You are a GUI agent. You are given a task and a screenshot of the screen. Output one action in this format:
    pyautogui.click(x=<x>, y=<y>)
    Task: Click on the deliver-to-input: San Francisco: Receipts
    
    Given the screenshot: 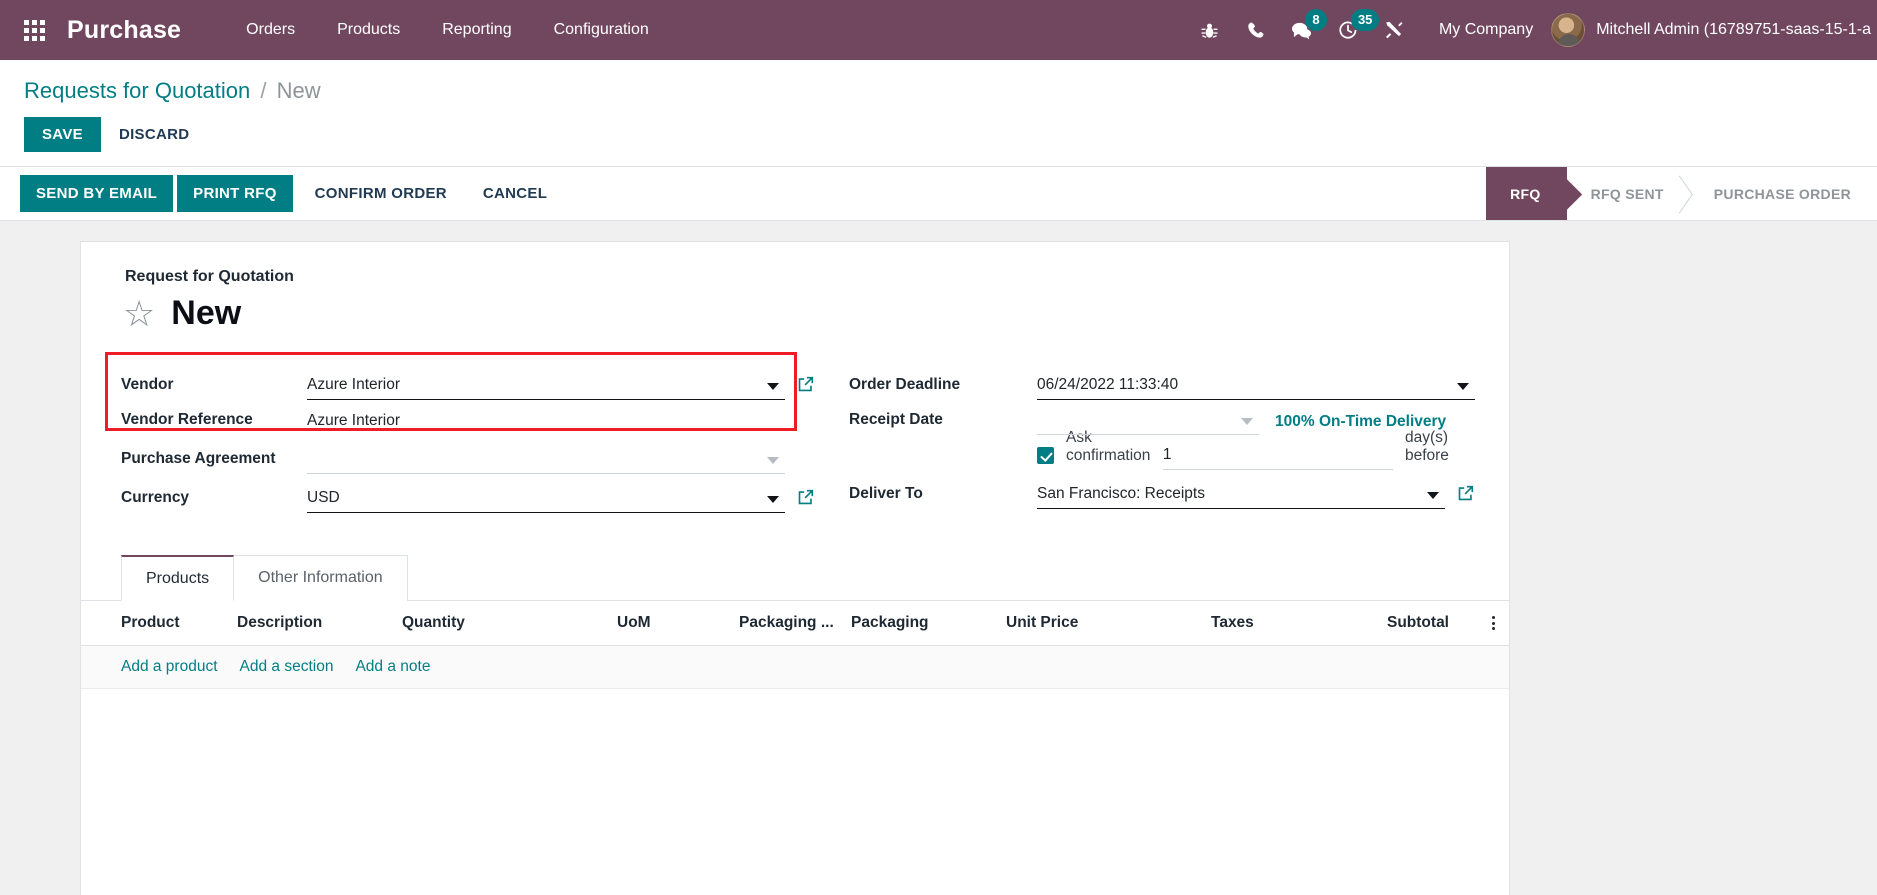 What is the action you would take?
    pyautogui.click(x=1241, y=497)
    